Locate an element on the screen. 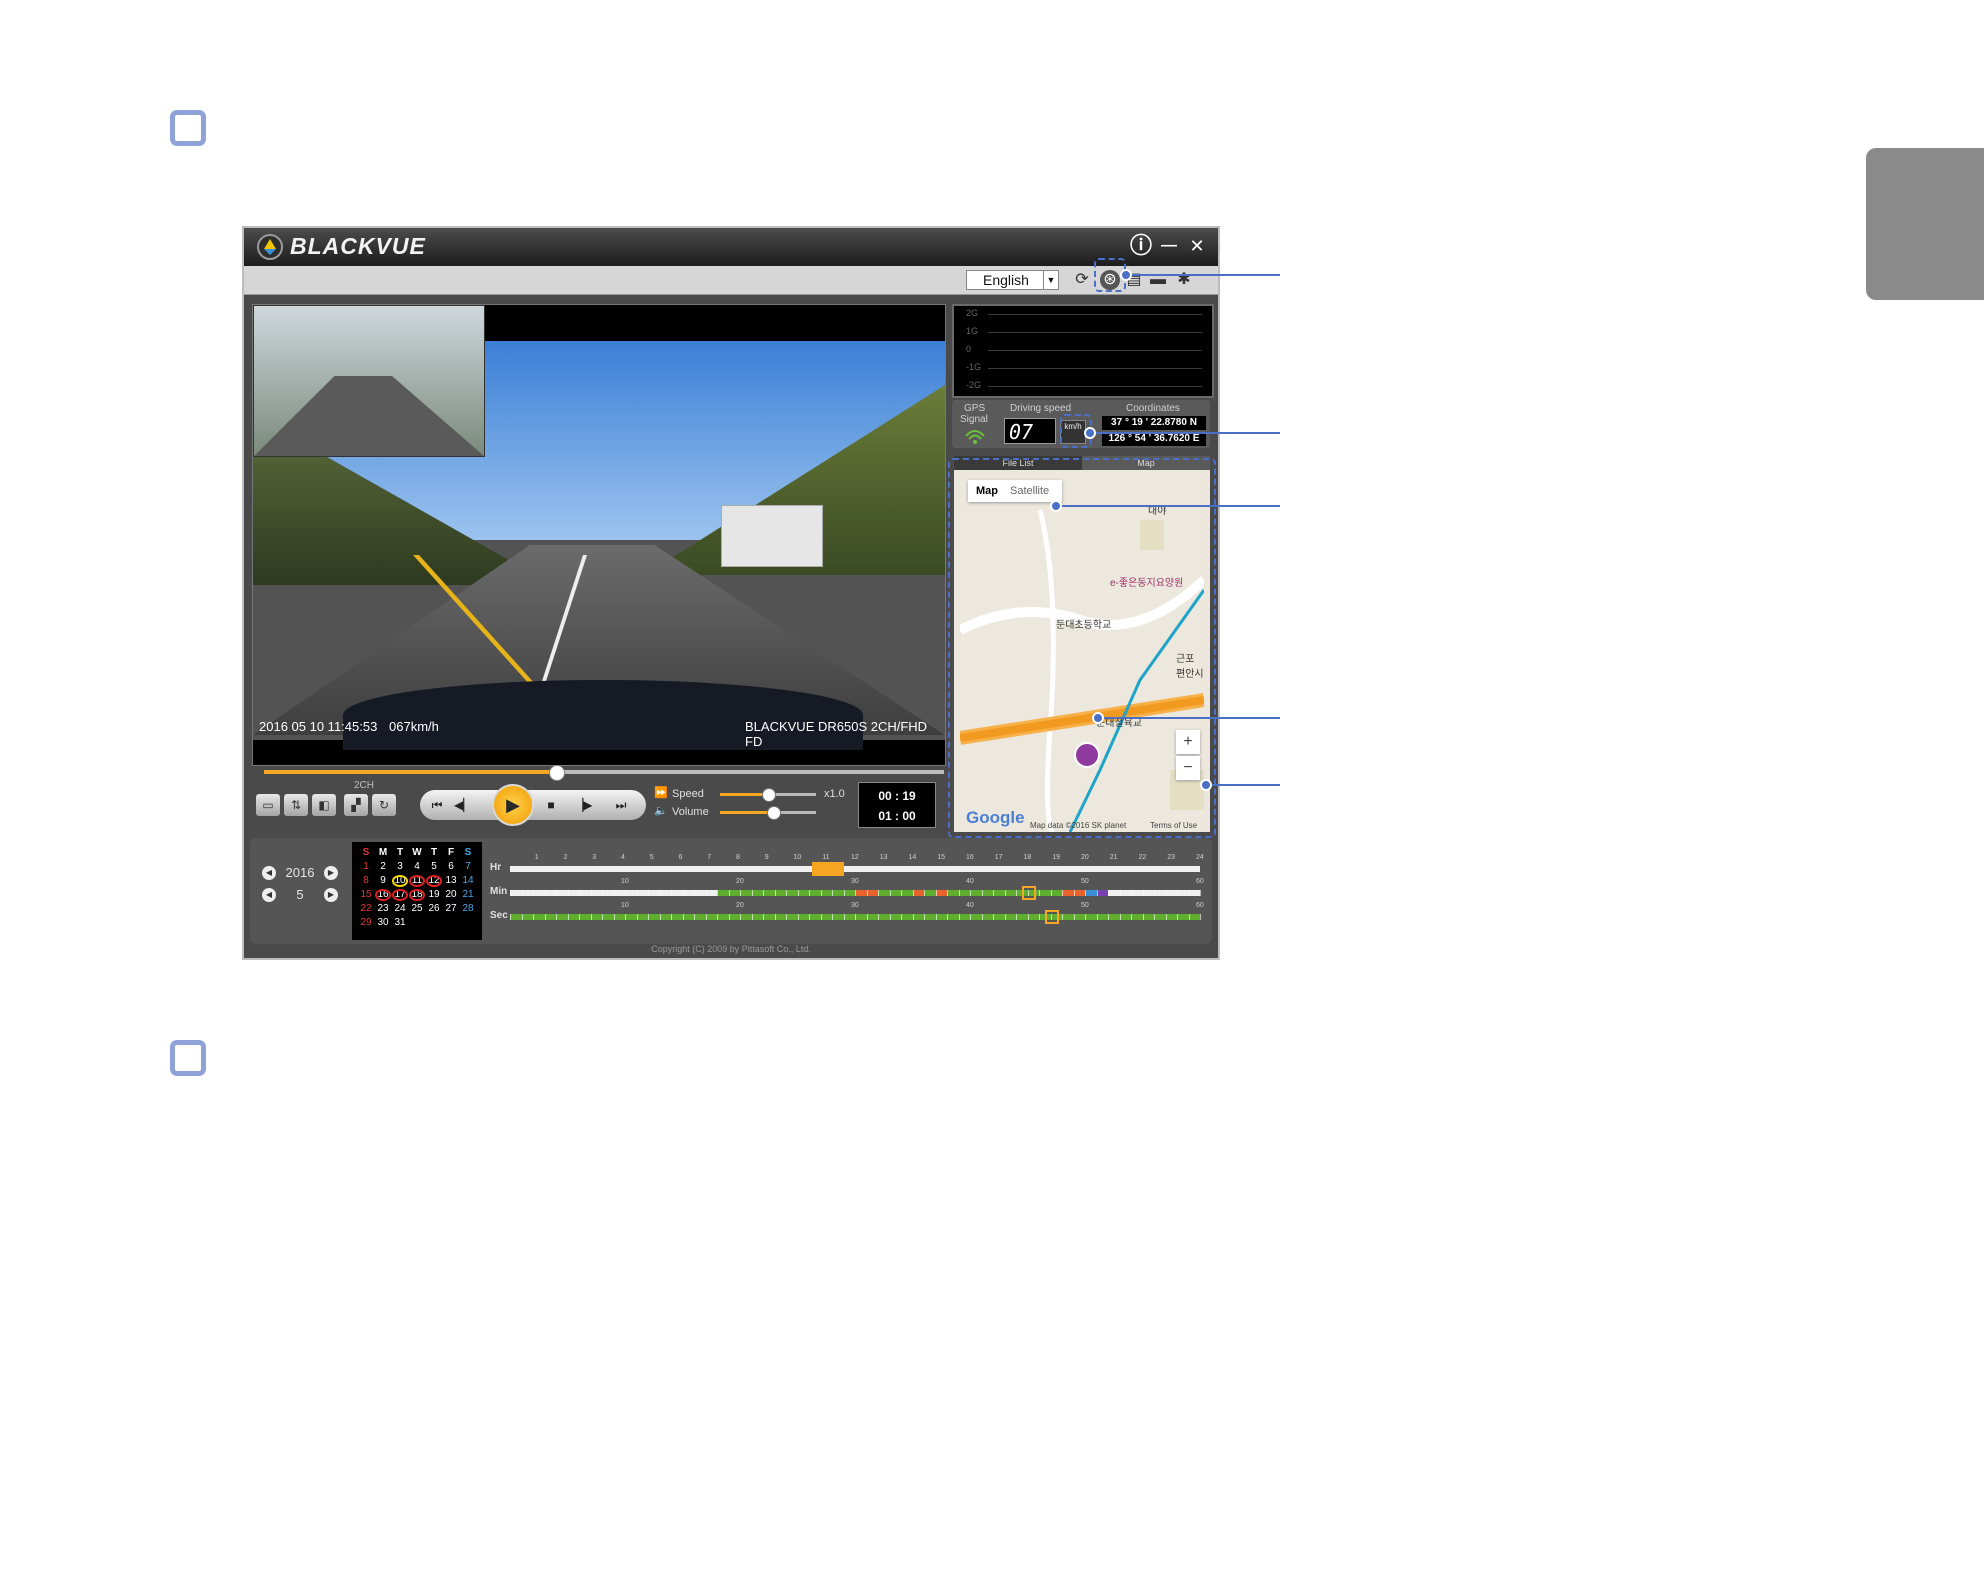 The height and width of the screenshot is (1587, 1984). second-tick-label: 10 is located at coordinates (625, 905).